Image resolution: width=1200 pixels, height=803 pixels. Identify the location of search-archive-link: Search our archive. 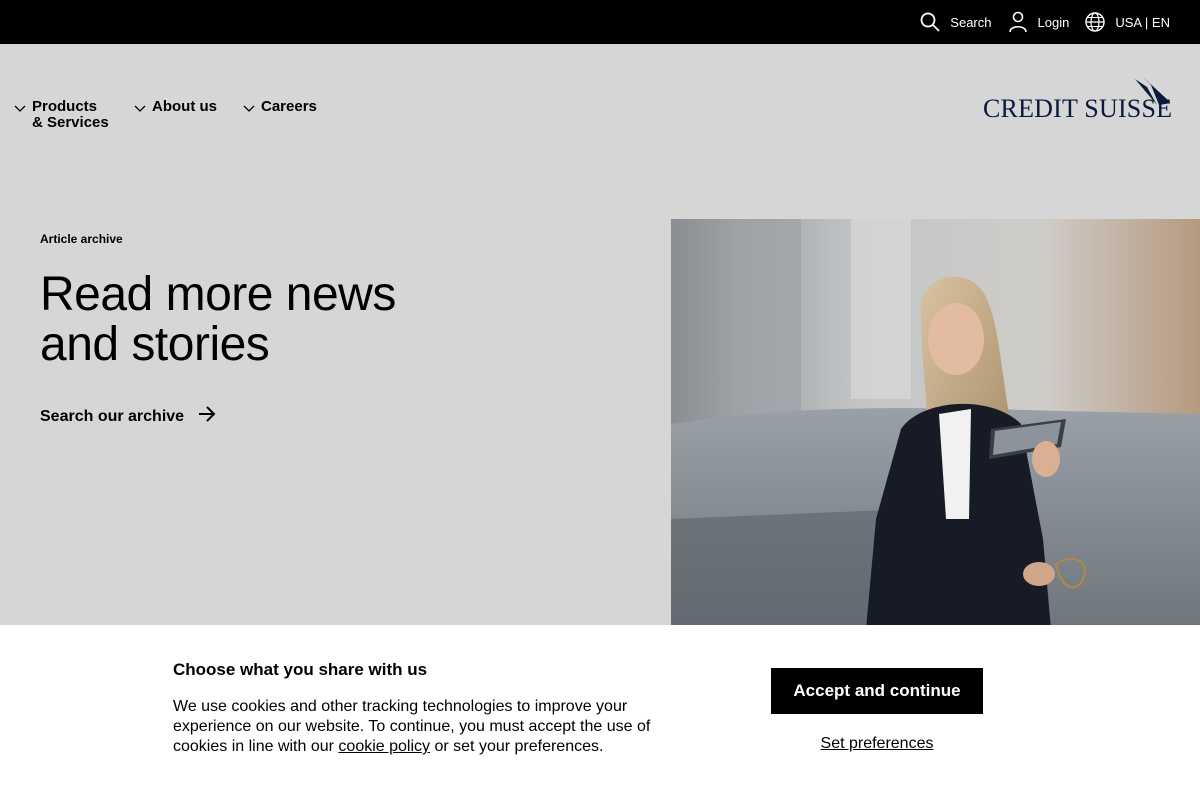
(128, 416).